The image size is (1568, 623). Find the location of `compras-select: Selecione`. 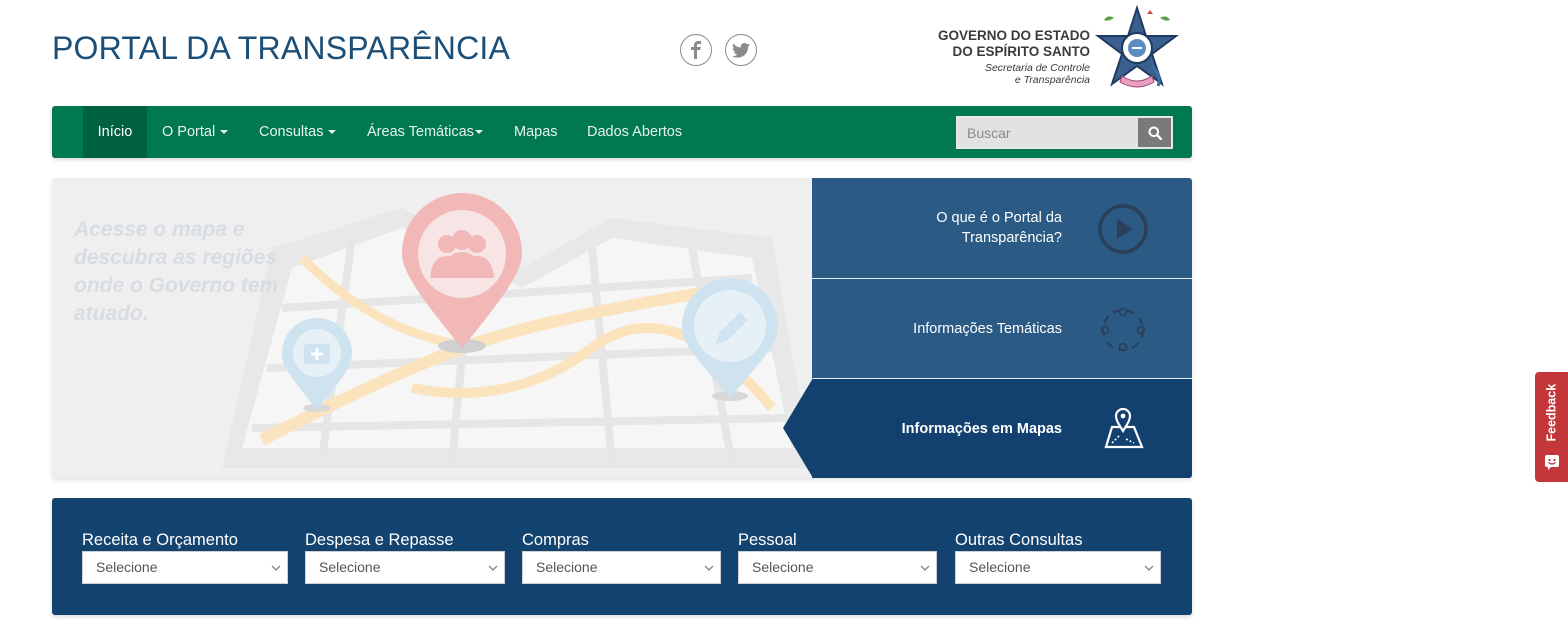

compras-select: Selecione is located at coordinates (621, 567).